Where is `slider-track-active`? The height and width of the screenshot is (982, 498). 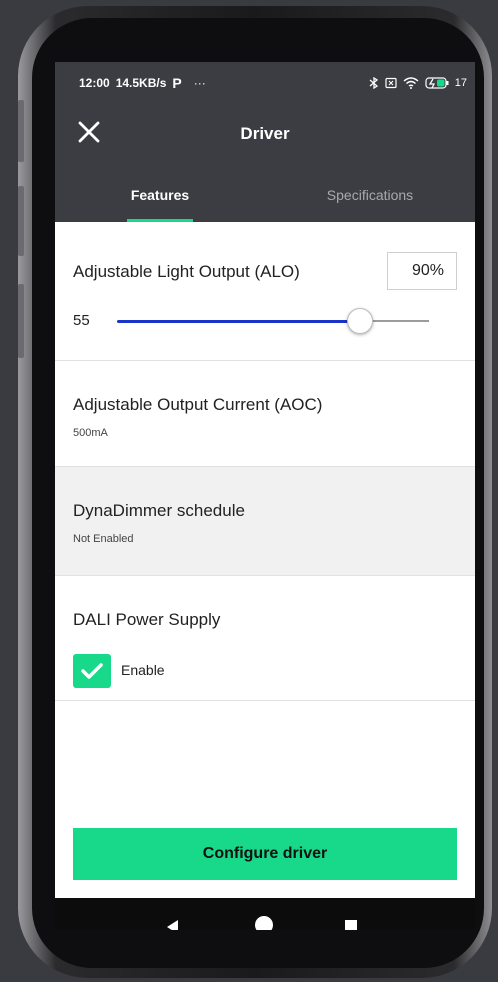 slider-track-active is located at coordinates (237, 321).